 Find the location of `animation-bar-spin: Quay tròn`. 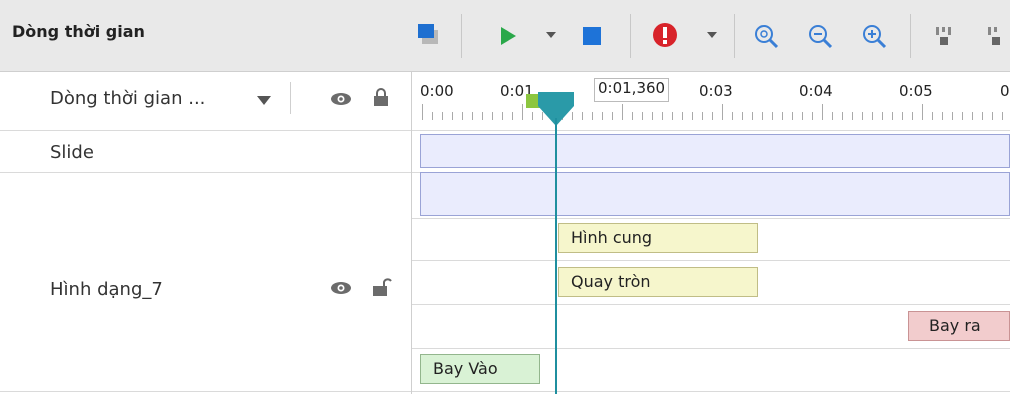

animation-bar-spin: Quay tròn is located at coordinates (658, 282).